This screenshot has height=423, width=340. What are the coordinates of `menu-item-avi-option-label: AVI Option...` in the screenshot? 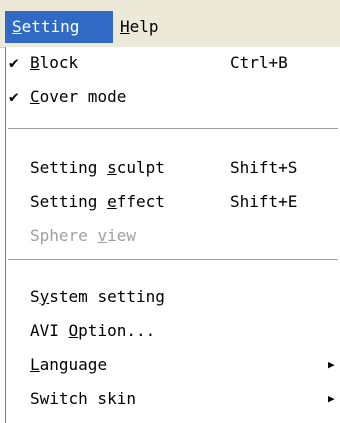 It's located at (92, 331).